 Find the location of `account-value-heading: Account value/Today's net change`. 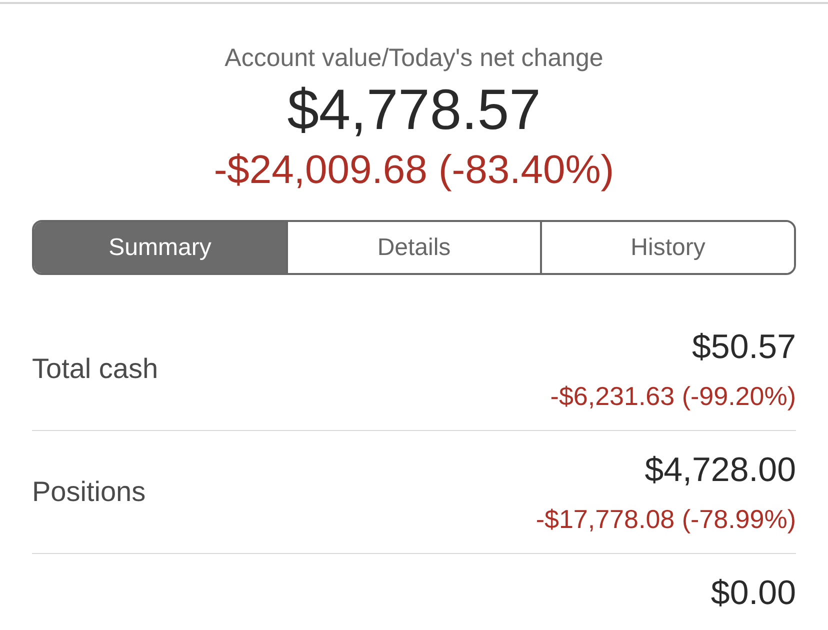

account-value-heading: Account value/Today's net change is located at coordinates (414, 58).